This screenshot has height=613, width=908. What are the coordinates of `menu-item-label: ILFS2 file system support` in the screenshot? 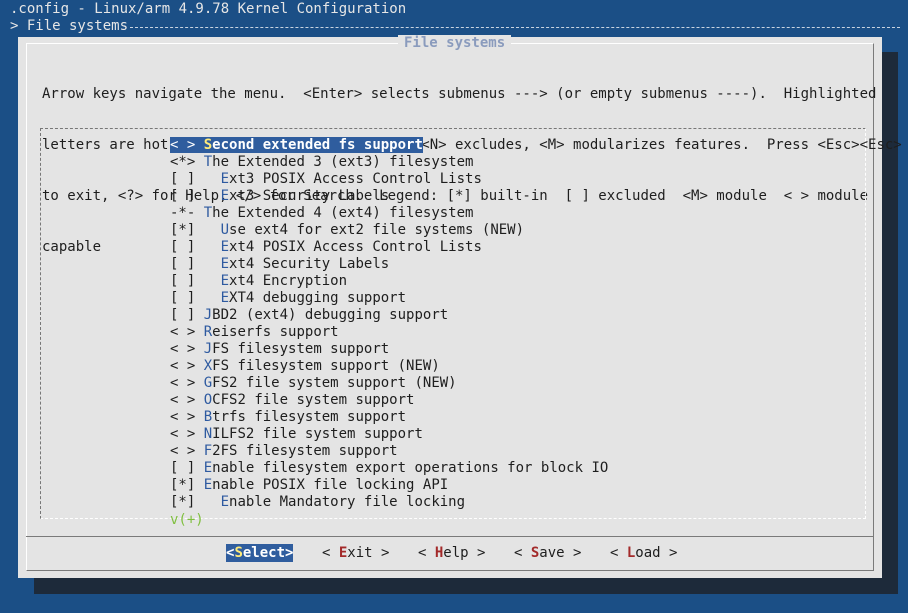 It's located at (317, 434).